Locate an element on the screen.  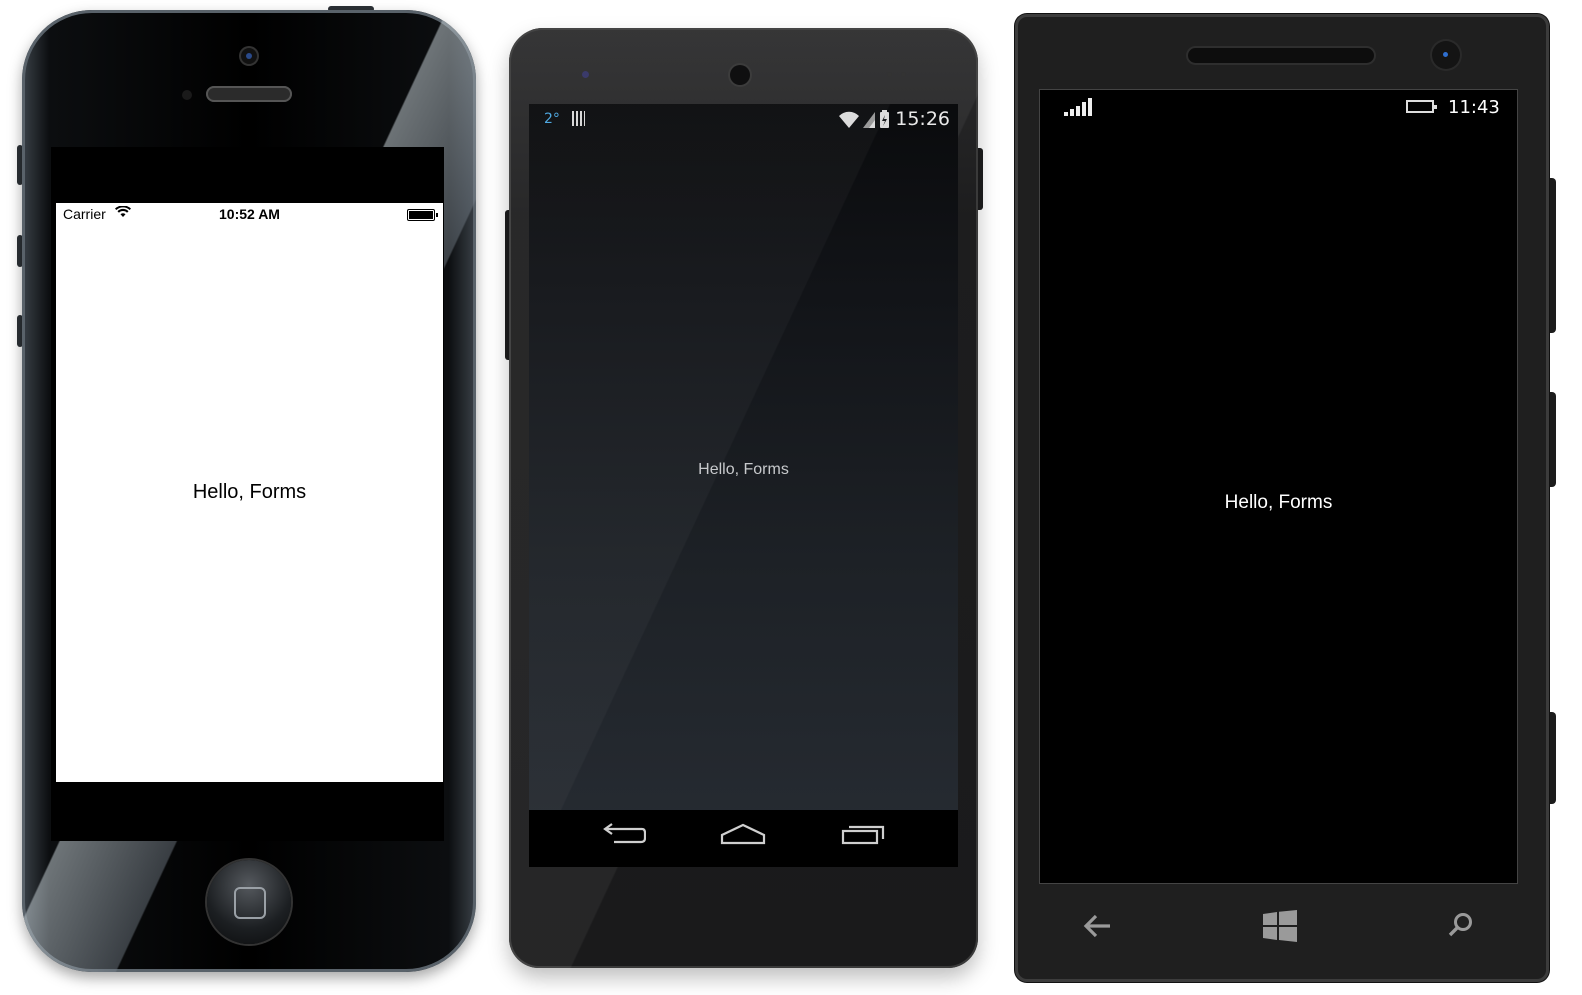
wp-back-button is located at coordinates (1098, 930).